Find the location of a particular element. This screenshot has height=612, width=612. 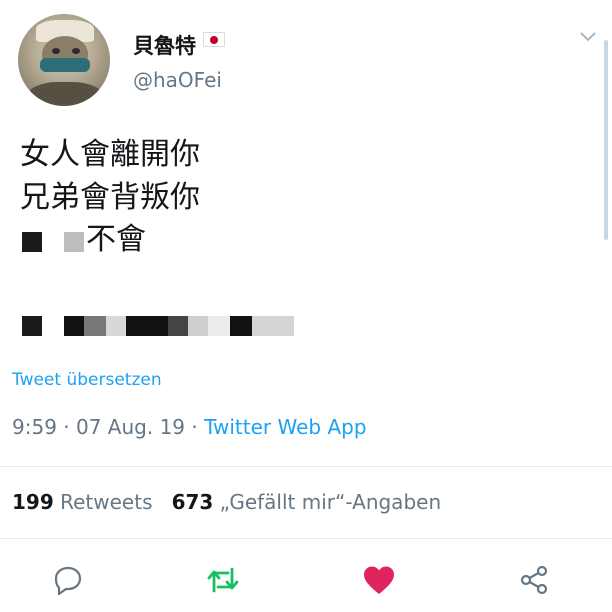

retweet-icon is located at coordinates (223, 580).